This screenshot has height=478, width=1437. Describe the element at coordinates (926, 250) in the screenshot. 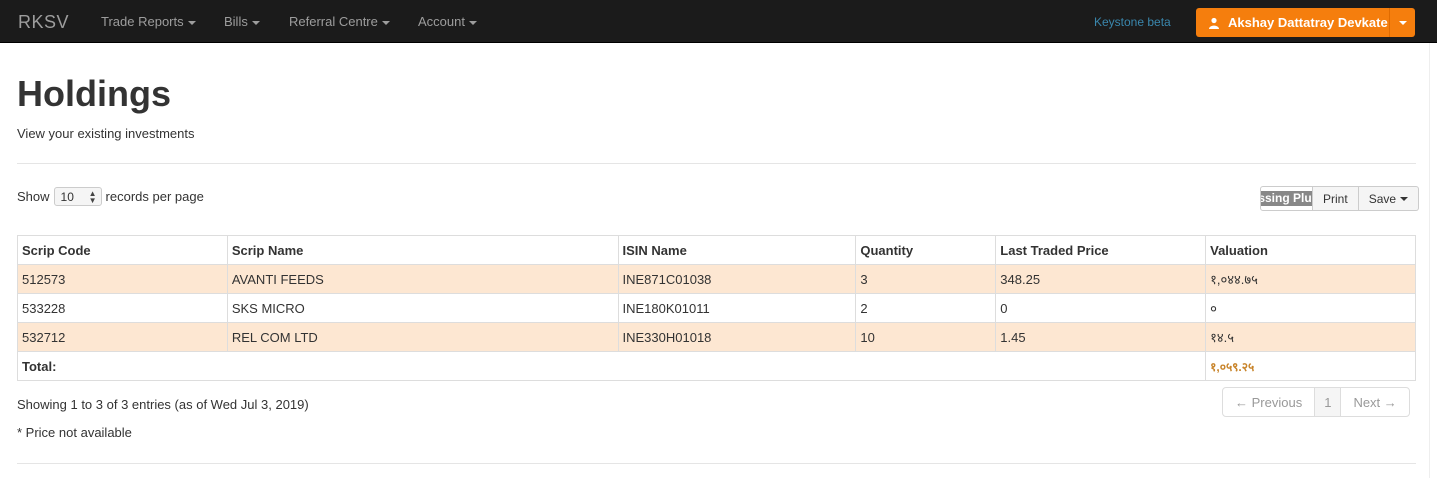

I see `col-quantity: Quantity` at that location.